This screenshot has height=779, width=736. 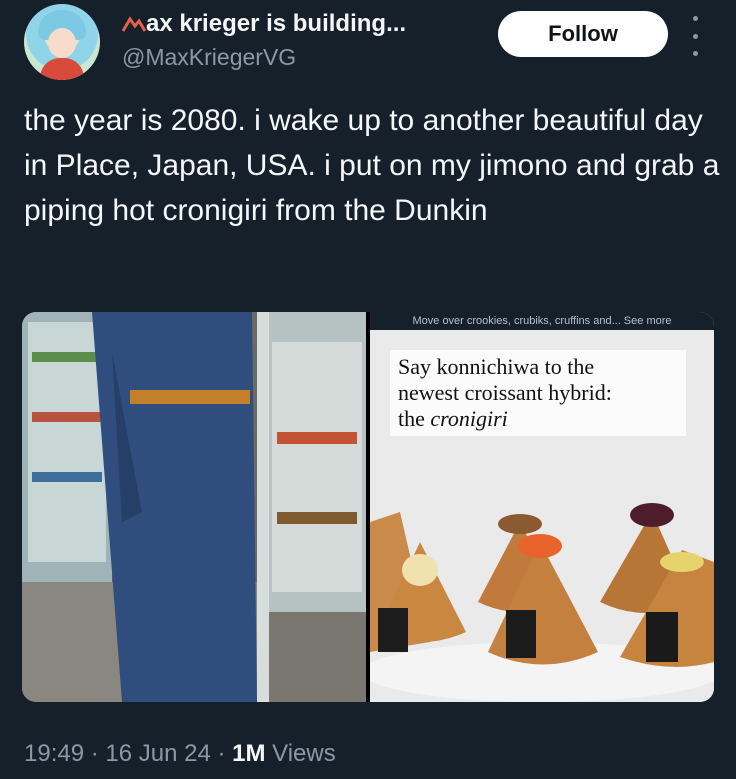 I want to click on more-vertical-icon, so click(x=695, y=36).